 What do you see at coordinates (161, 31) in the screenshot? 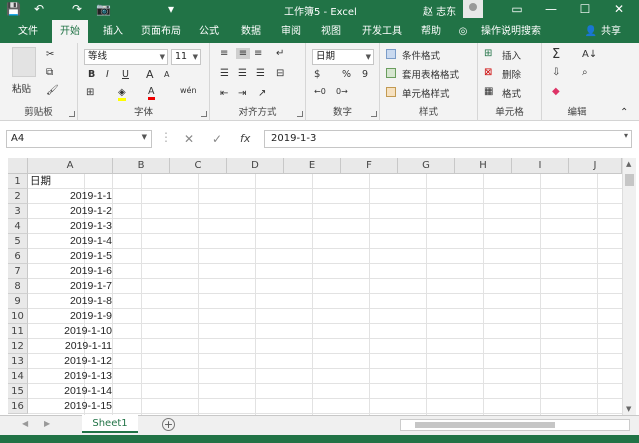
I see `tab-page-layout: 页面布局` at bounding box center [161, 31].